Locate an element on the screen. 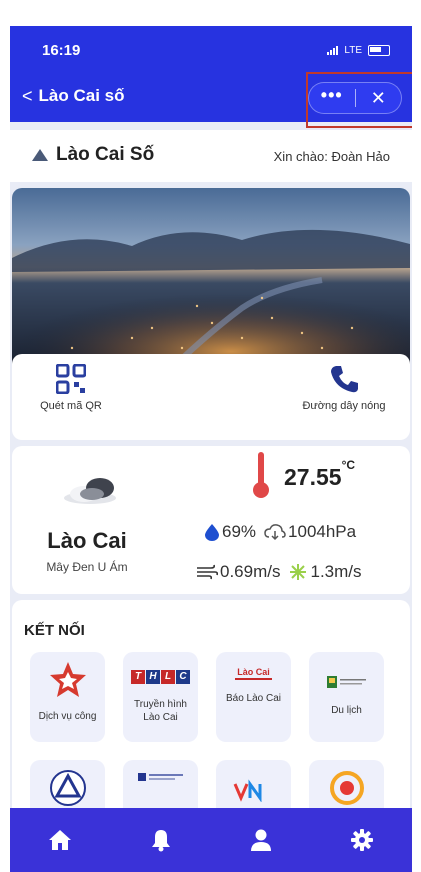  brand: Lào Cai Số is located at coordinates (93, 155).